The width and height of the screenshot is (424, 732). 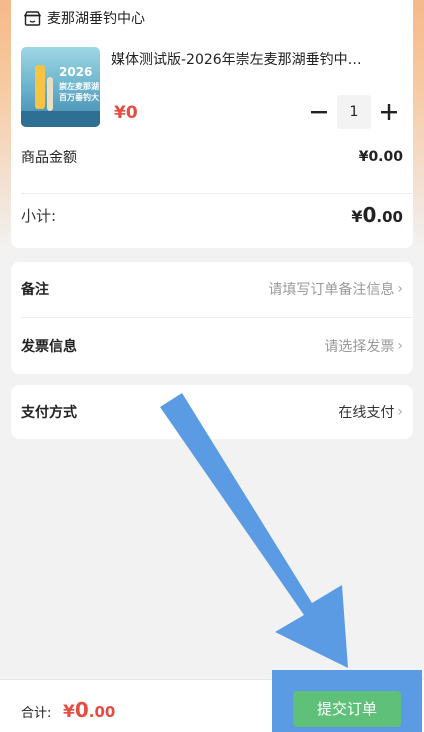 I want to click on product-thumbnail: 2026 崇左麦那湖 百万垂钓大, so click(x=60, y=87).